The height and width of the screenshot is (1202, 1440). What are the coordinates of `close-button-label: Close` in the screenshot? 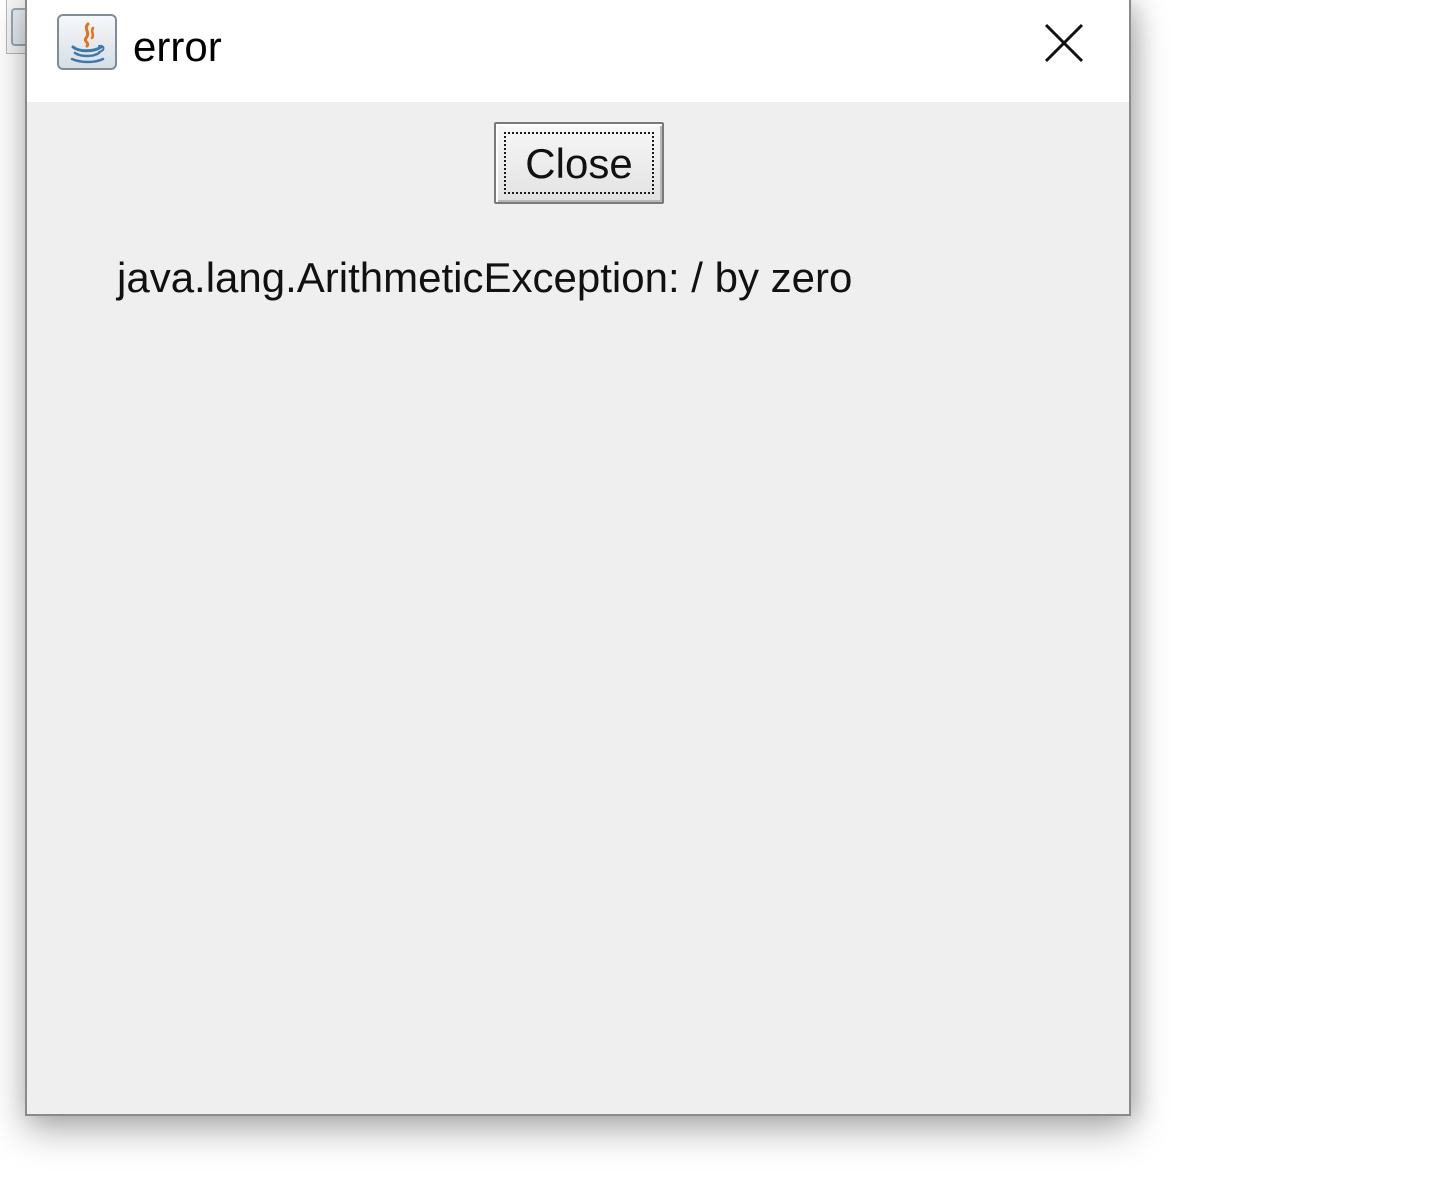 It's located at (579, 163).